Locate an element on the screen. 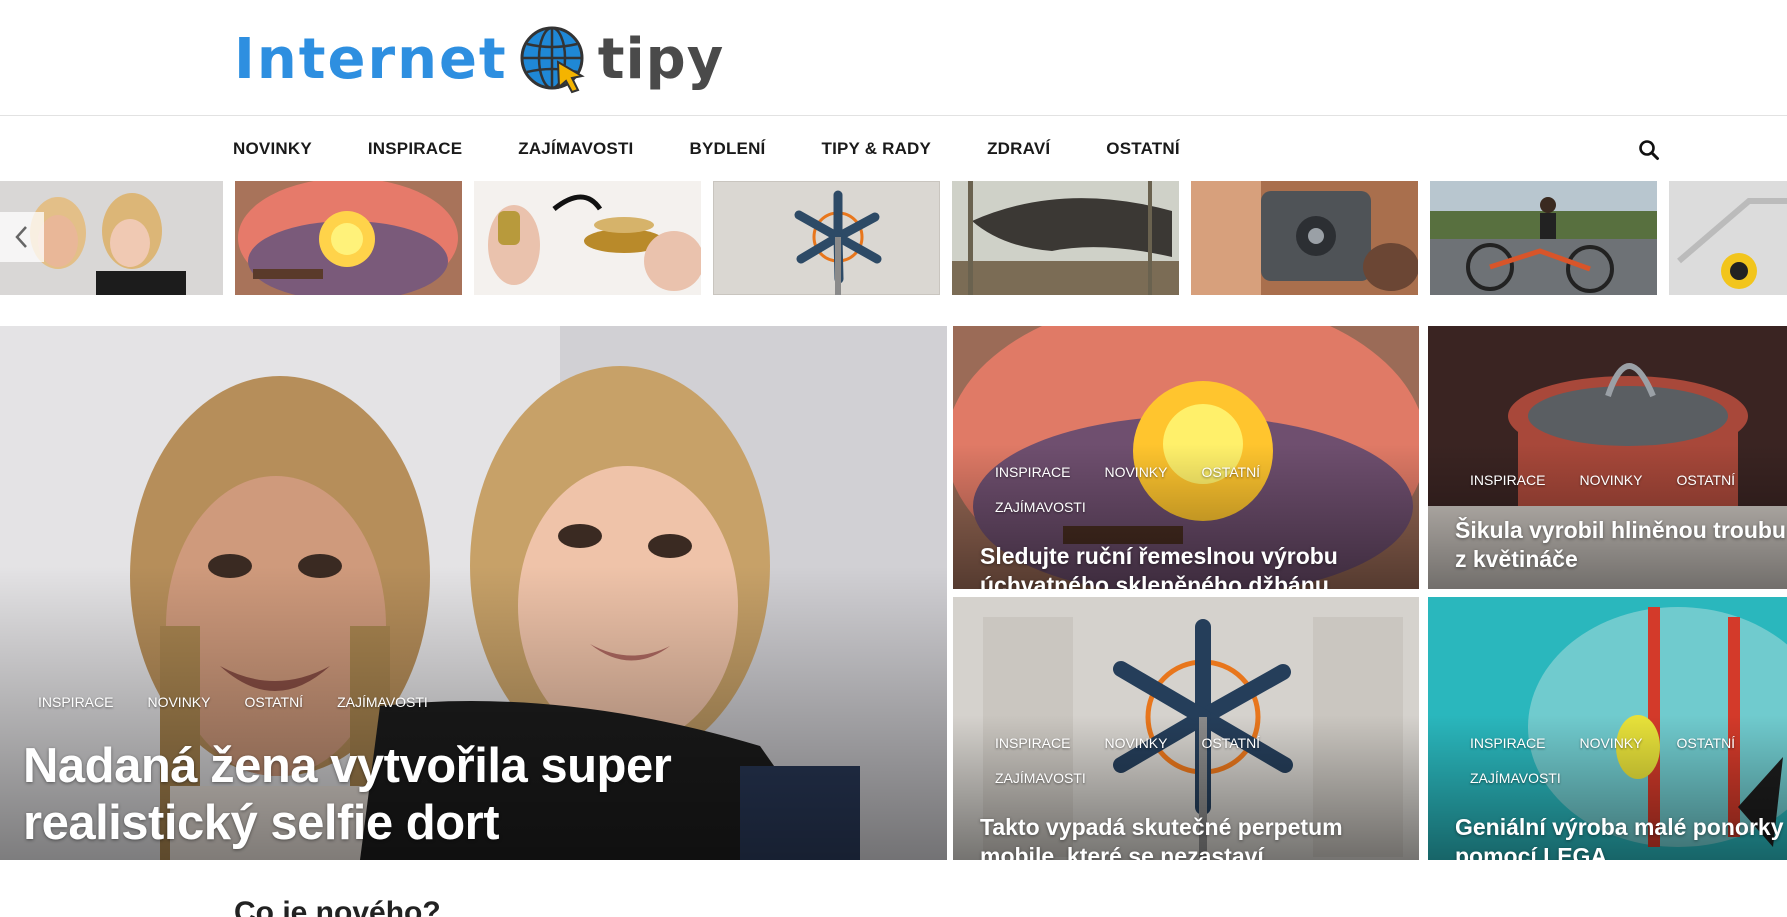 The height and width of the screenshot is (917, 1787). featured-card-glass-categories: INSPIRACE NOVINKY OSTATNÍ ZAJÍMAVOSTI is located at coordinates (1195, 499).